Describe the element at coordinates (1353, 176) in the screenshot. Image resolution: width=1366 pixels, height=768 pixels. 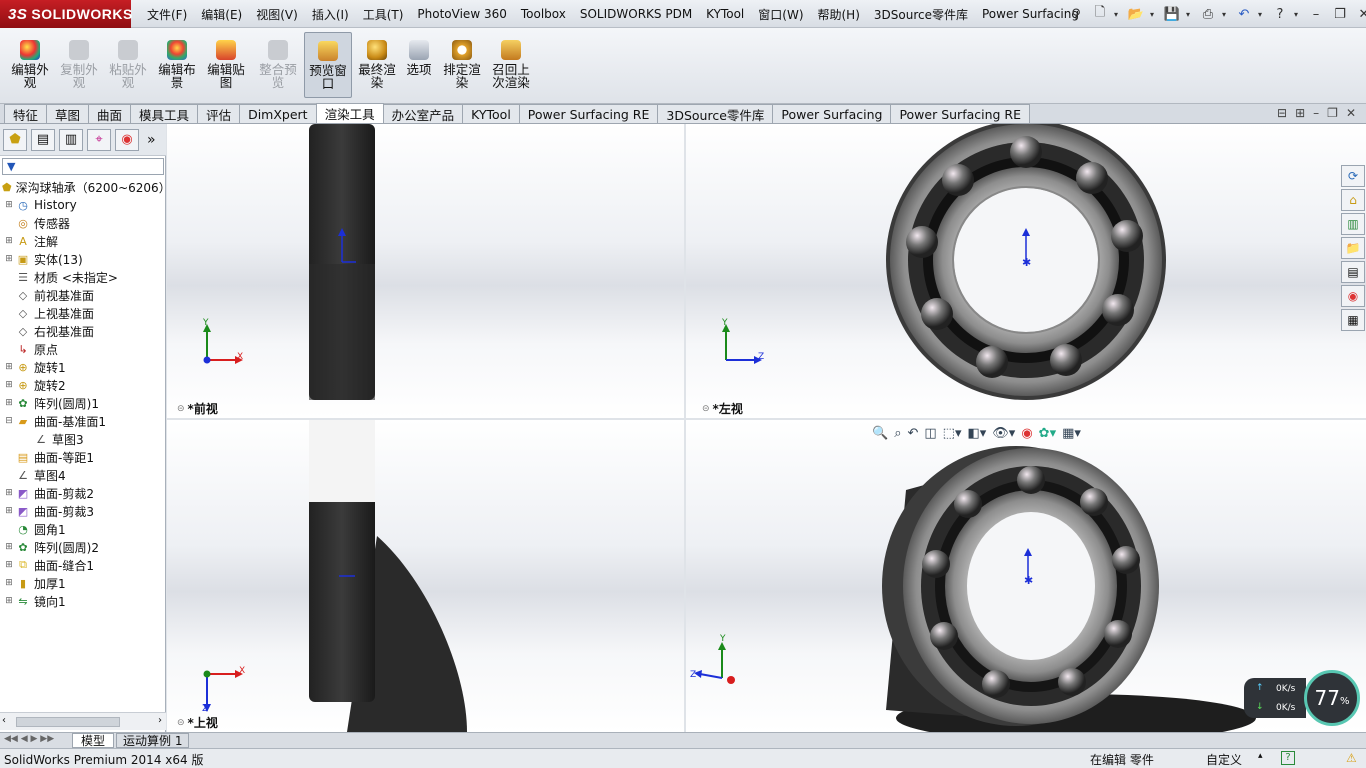
I see `solidworks-resources-icon: ⟳` at that location.